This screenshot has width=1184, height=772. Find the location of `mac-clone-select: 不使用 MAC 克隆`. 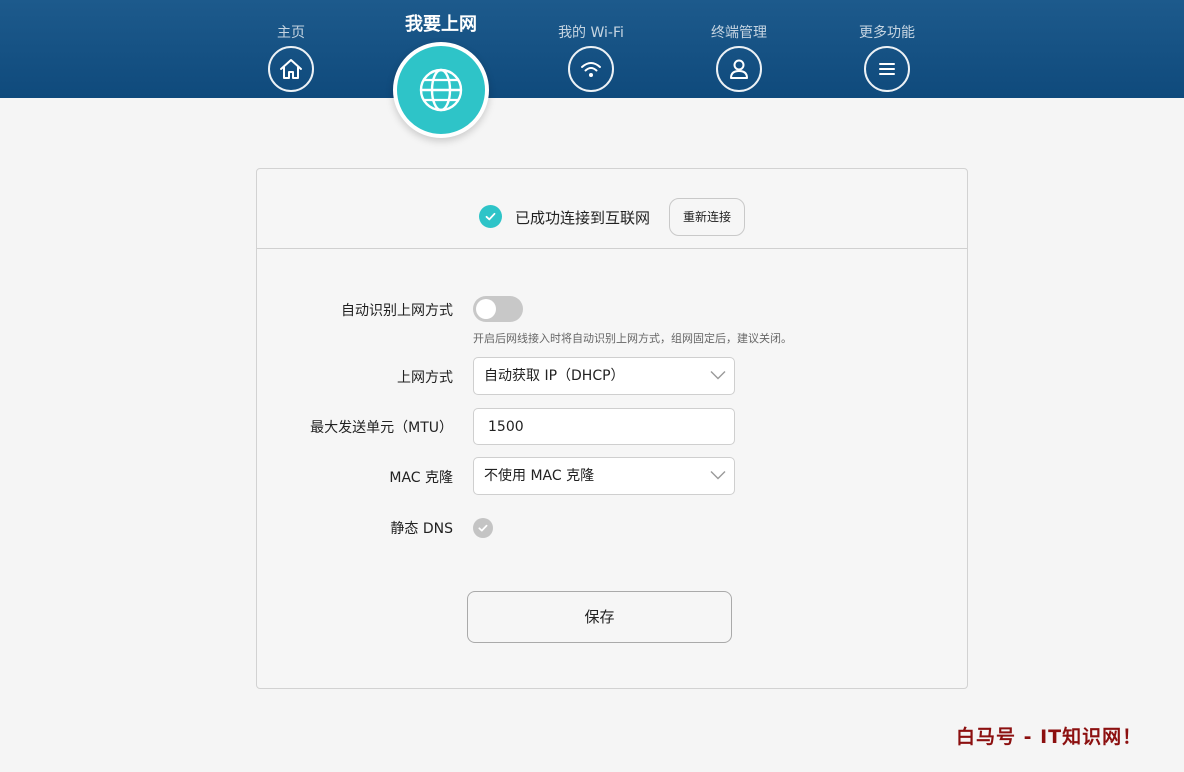

mac-clone-select: 不使用 MAC 克隆 is located at coordinates (604, 476).